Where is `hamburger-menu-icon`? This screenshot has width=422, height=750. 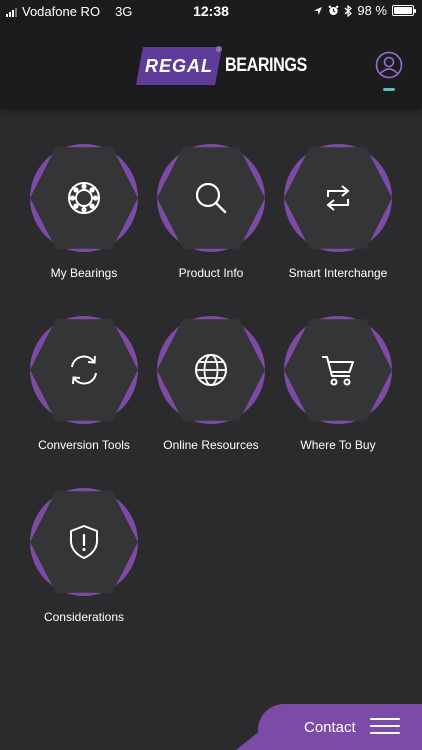
hamburger-menu-icon is located at coordinates (385, 727).